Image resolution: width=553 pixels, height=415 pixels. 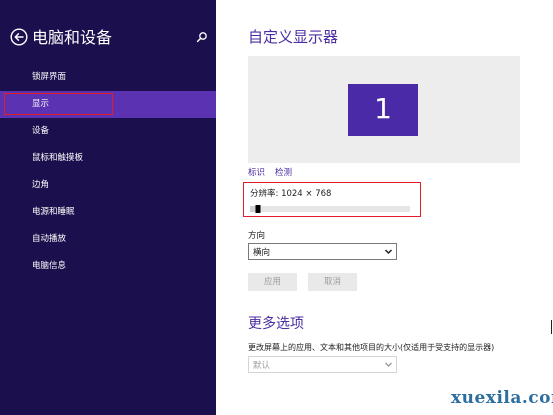 I want to click on sidebar-item-display: 显示, so click(x=108, y=104).